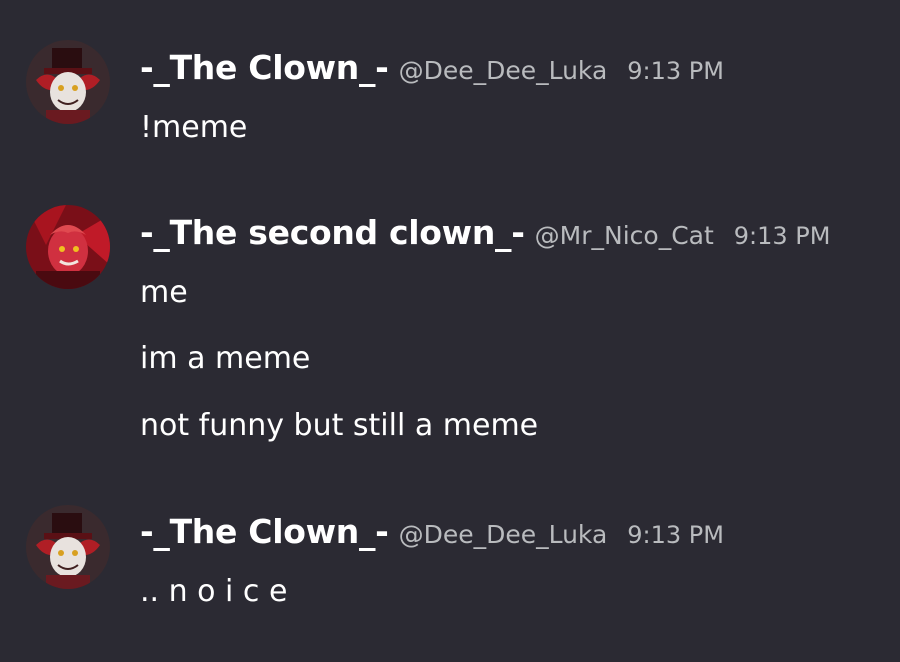 The image size is (900, 662). What do you see at coordinates (339, 425) in the screenshot?
I see `message-text: not funny but still a meme` at bounding box center [339, 425].